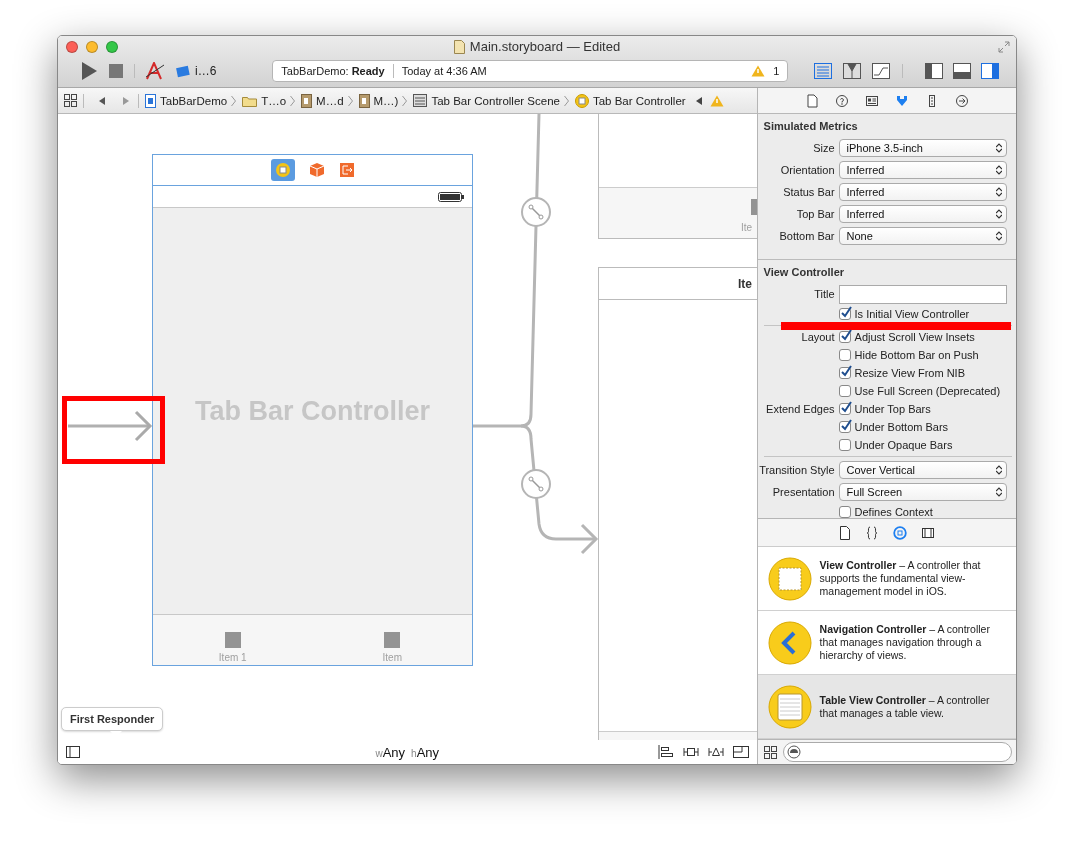  What do you see at coordinates (803, 492) in the screenshot?
I see `field-label: Presentation` at bounding box center [803, 492].